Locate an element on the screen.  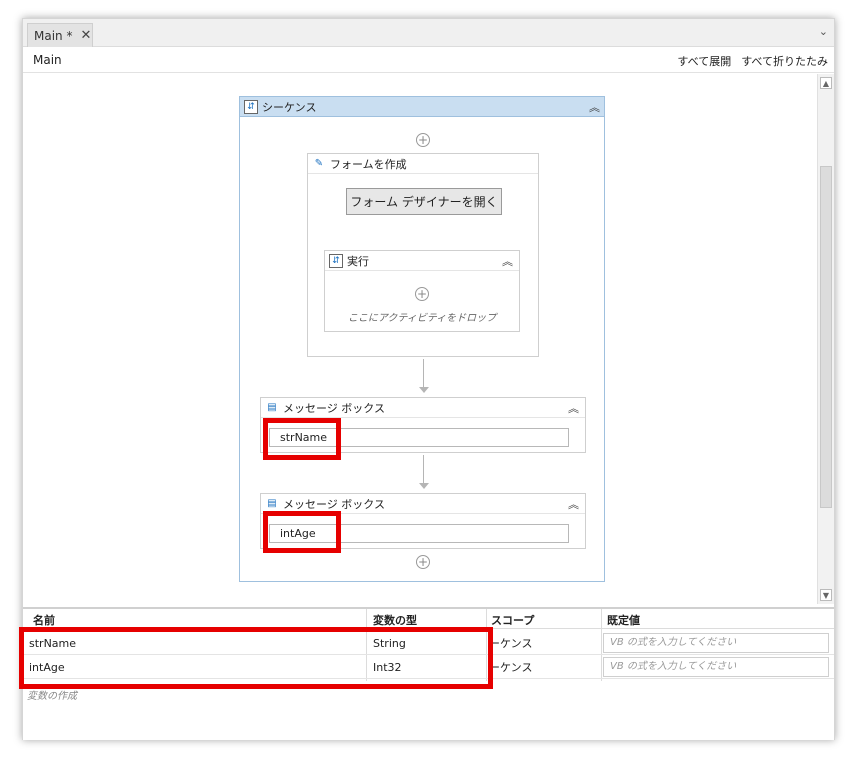
create-form-title: フォームを作成 is located at coordinates (368, 164).